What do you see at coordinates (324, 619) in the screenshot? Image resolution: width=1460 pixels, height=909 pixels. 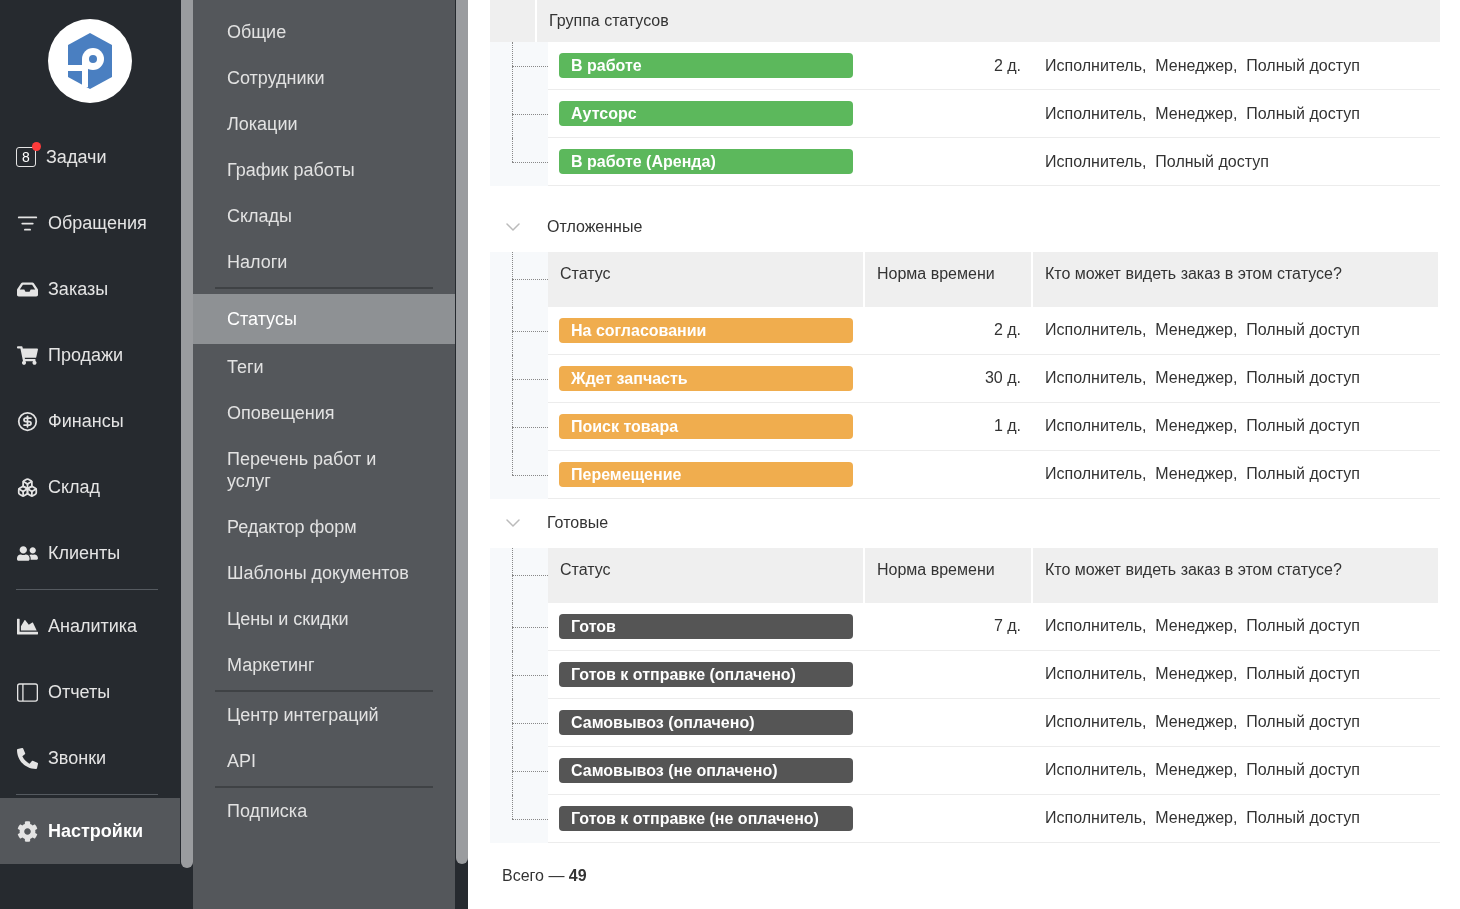 I see `settings-menu-item: Цены и скидки` at bounding box center [324, 619].